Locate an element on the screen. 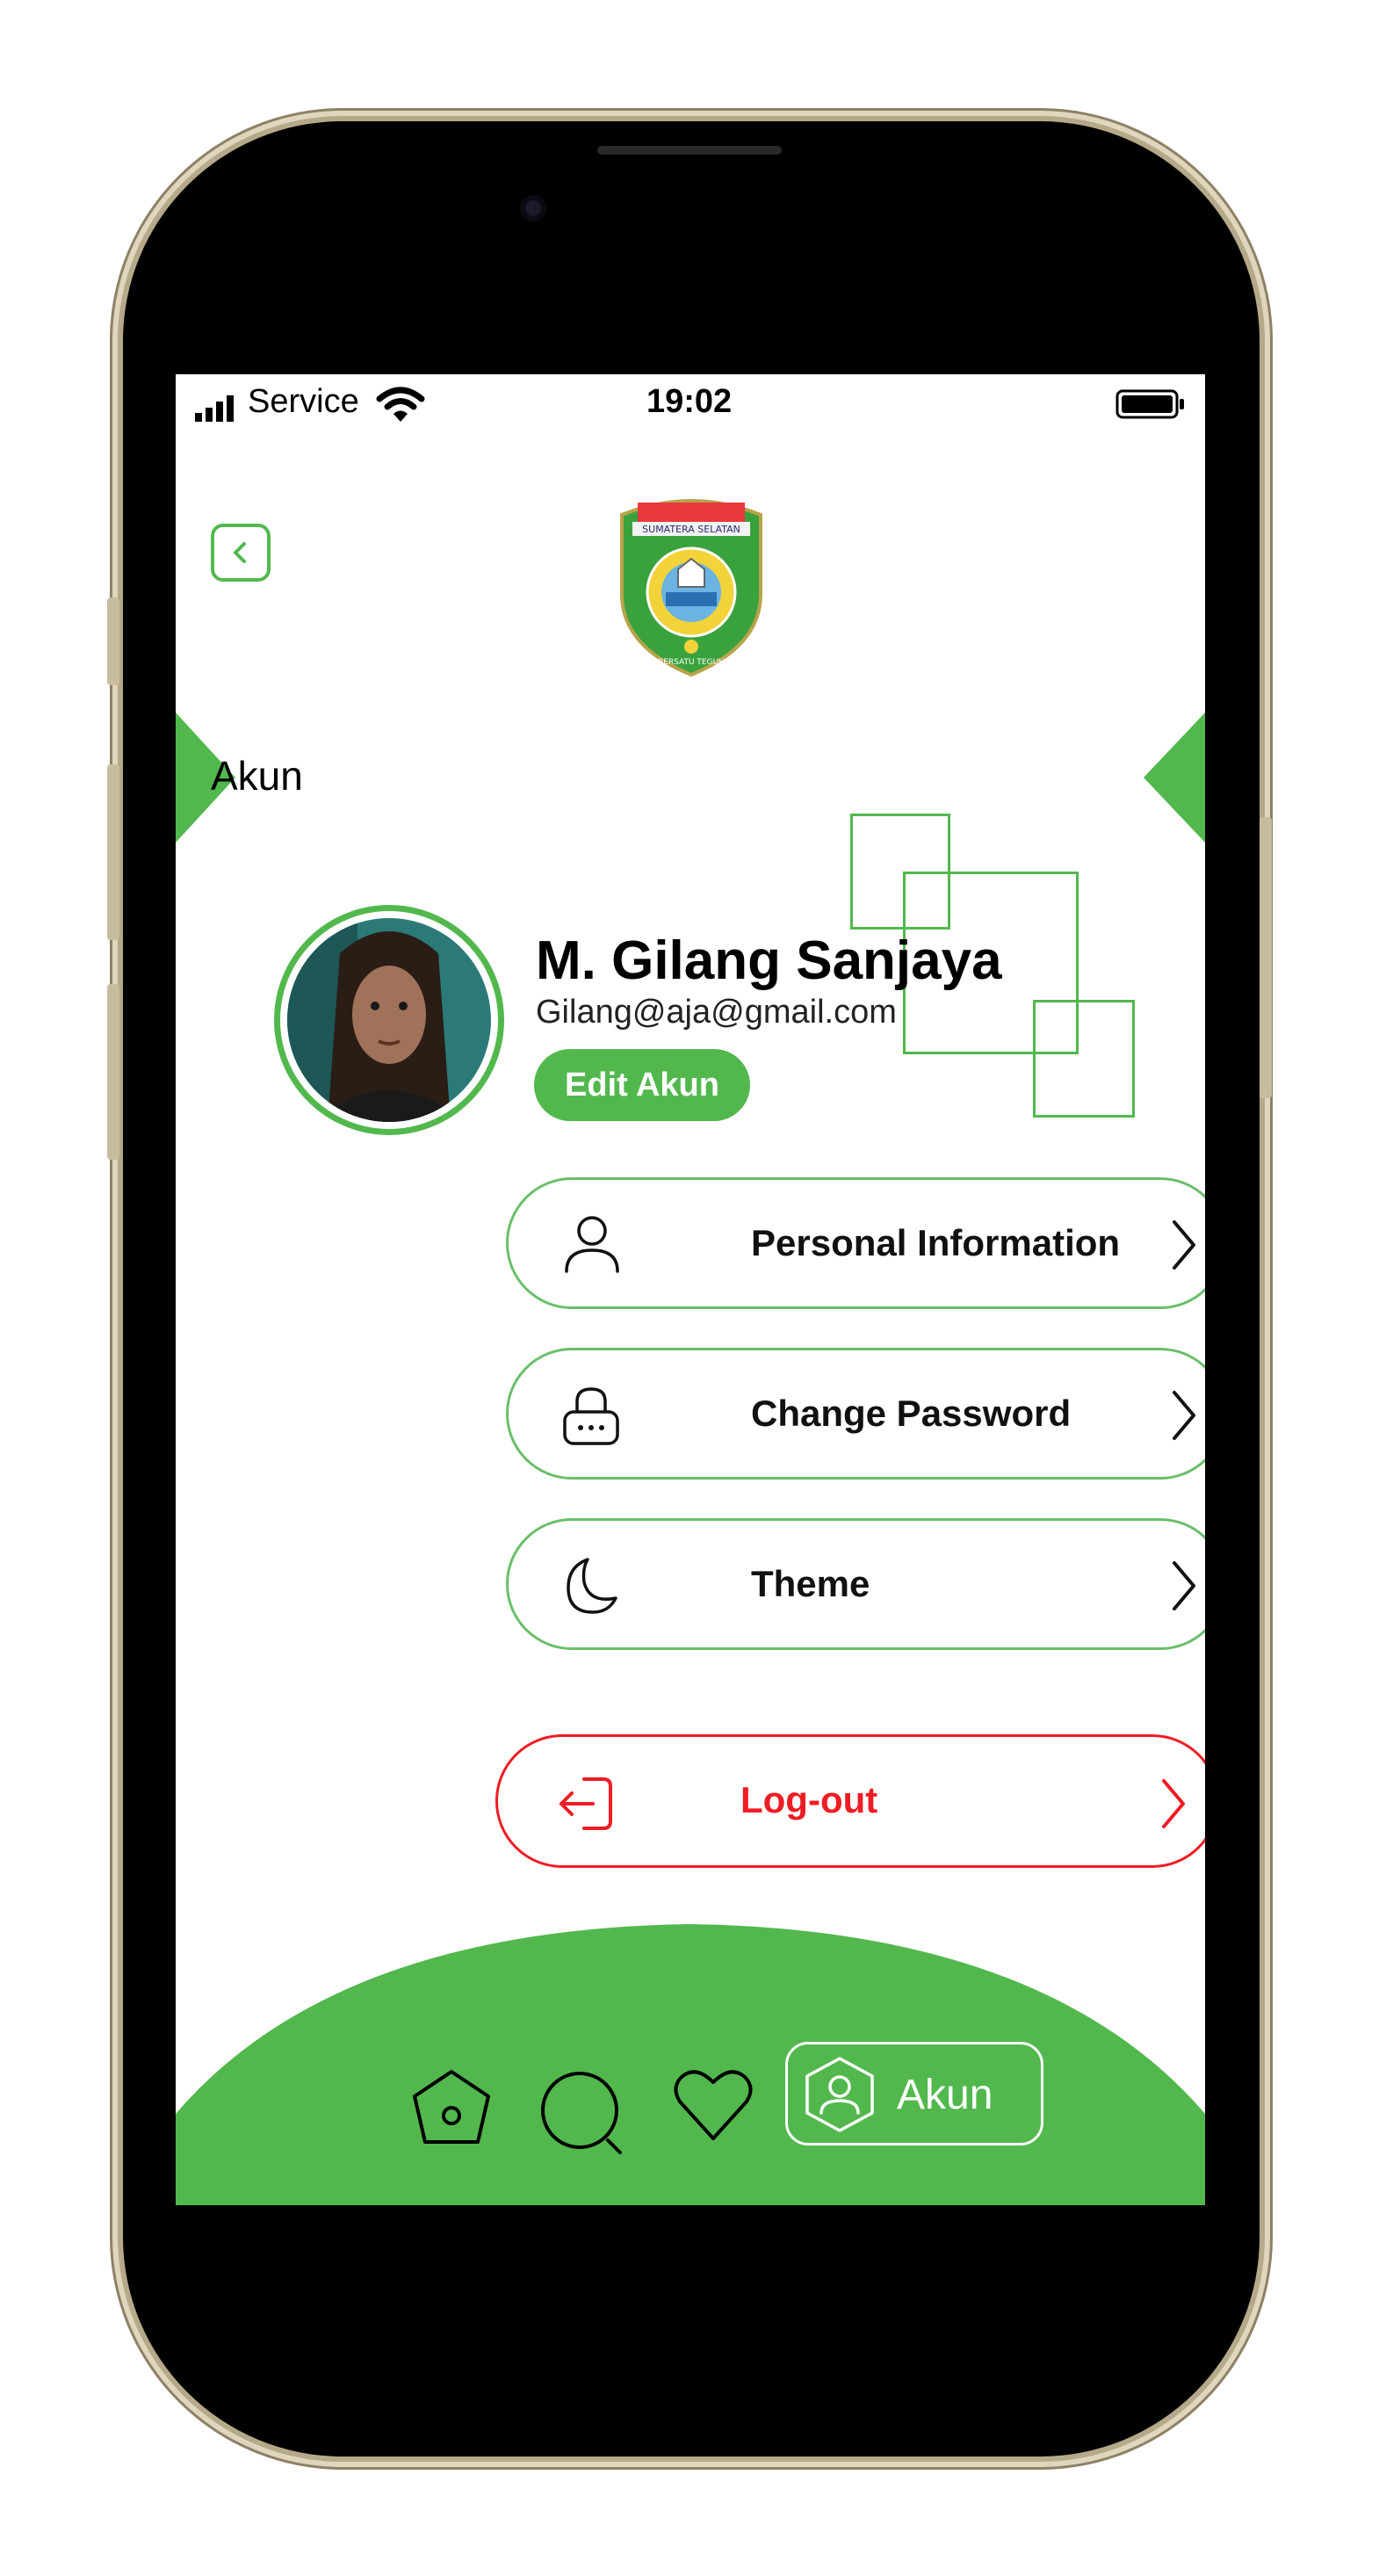  home-icon is located at coordinates (451, 2109).